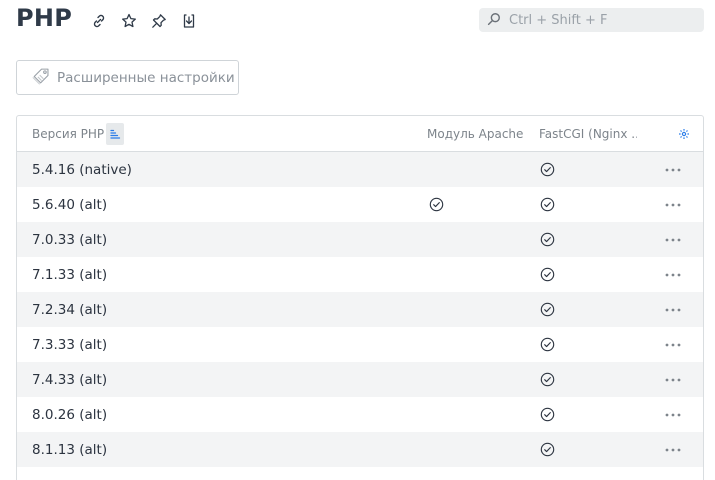 The height and width of the screenshot is (480, 715). Describe the element at coordinates (70, 239) in the screenshot. I see `php-version: 7.0.33 (alt)` at that location.